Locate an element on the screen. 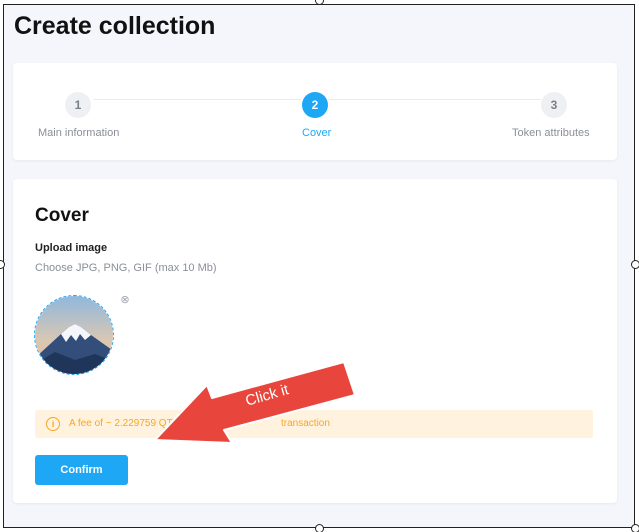 The height and width of the screenshot is (532, 639). confirm-button: Confirm is located at coordinates (81, 470).